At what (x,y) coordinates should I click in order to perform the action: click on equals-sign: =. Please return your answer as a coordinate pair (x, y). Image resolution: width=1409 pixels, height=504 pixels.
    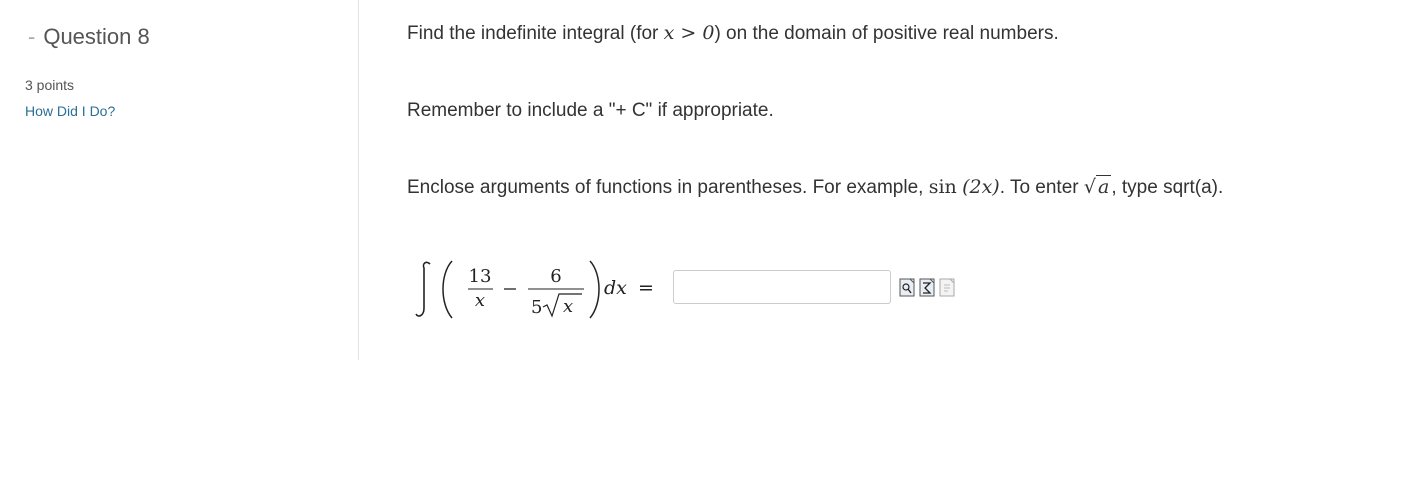
    Looking at the image, I should click on (646, 288).